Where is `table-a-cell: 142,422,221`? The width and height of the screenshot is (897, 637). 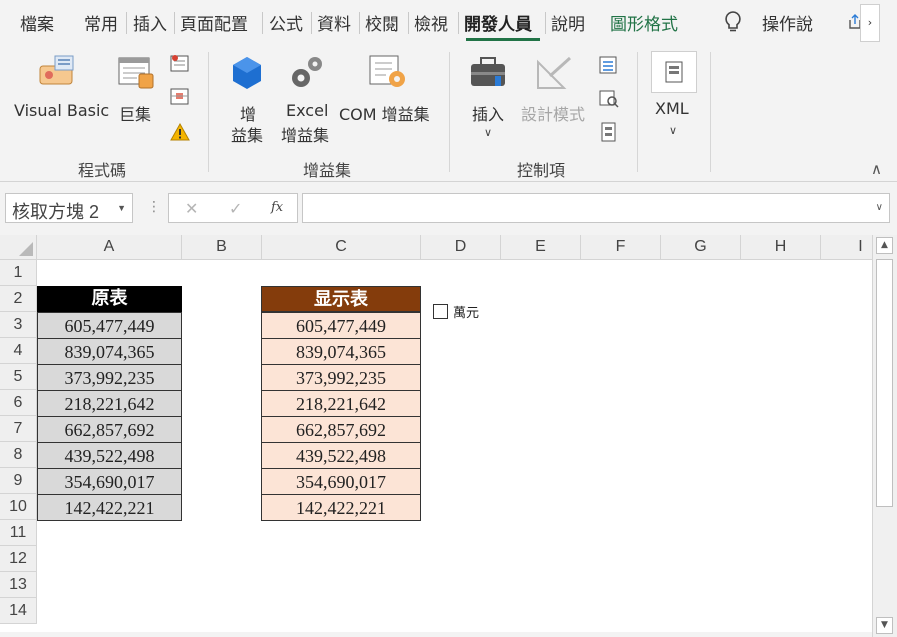 table-a-cell: 142,422,221 is located at coordinates (109, 507).